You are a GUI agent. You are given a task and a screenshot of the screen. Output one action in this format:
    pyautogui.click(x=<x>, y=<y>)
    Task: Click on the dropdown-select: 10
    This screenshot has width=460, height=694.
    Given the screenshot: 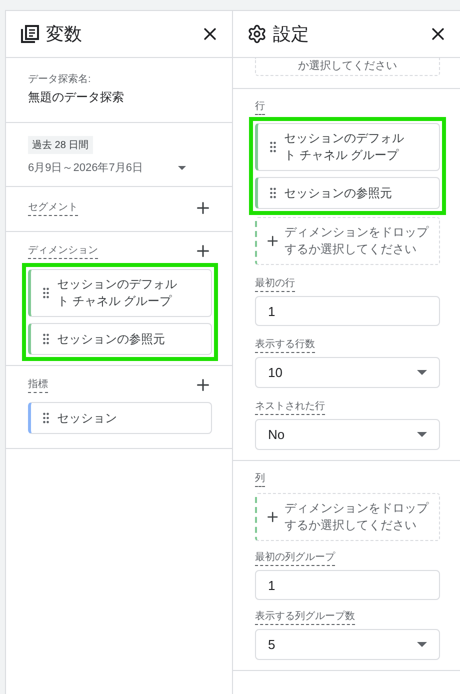 What is the action you would take?
    pyautogui.click(x=347, y=372)
    